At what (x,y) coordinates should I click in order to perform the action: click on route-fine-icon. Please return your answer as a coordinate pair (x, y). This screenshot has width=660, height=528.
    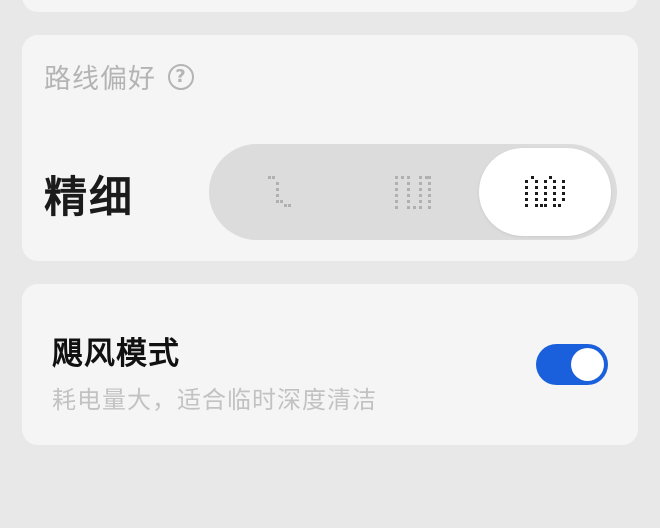
    Looking at the image, I should click on (545, 191).